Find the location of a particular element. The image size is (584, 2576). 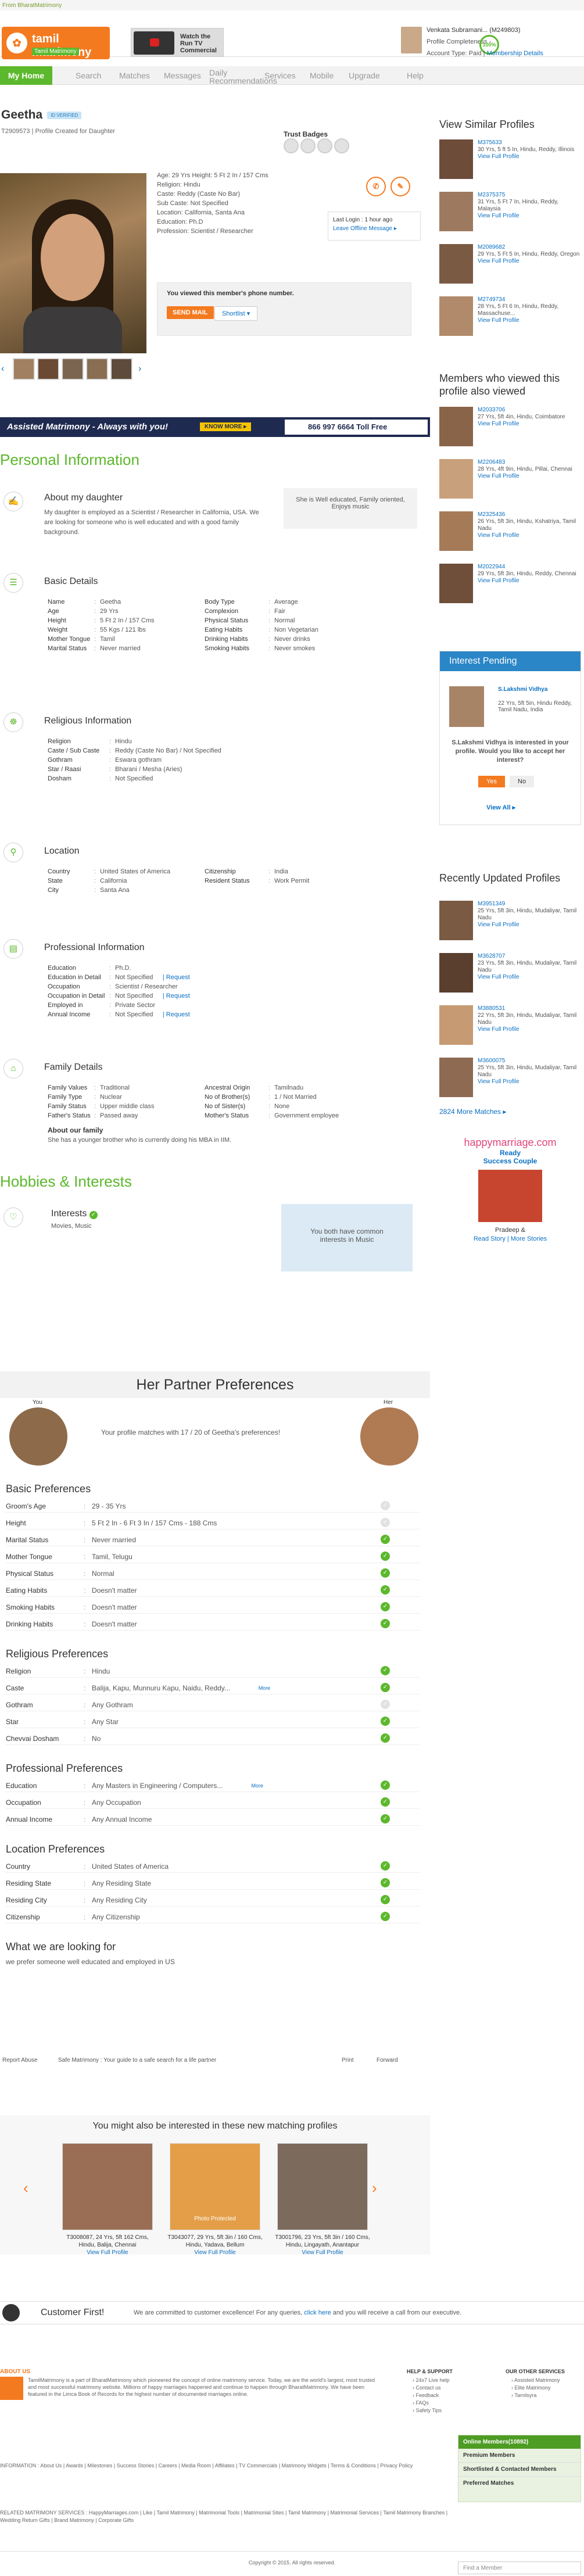

online-title: Online Members(10892) is located at coordinates (519, 2442).